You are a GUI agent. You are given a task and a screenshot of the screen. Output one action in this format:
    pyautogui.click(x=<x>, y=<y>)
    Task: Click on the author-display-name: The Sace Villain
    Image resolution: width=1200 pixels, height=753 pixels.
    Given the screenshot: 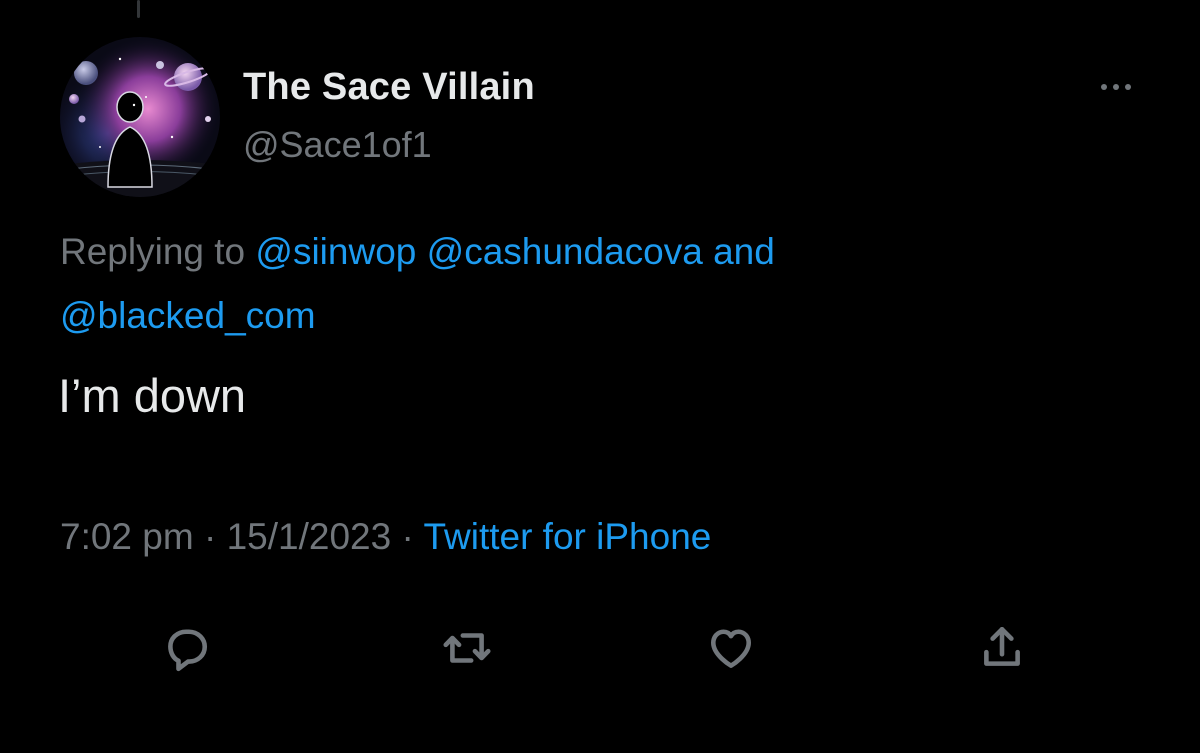 What is the action you would take?
    pyautogui.click(x=389, y=87)
    